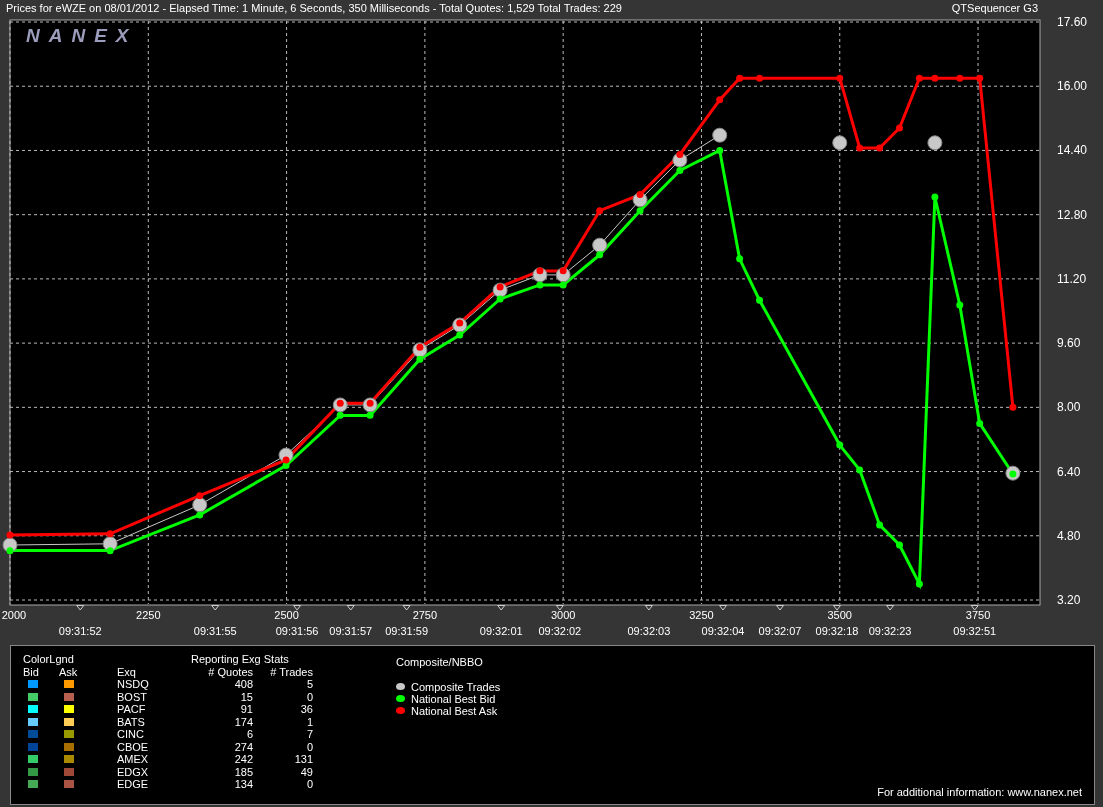  Describe the element at coordinates (1072, 150) in the screenshot. I see `axis-label: 14.40` at that location.